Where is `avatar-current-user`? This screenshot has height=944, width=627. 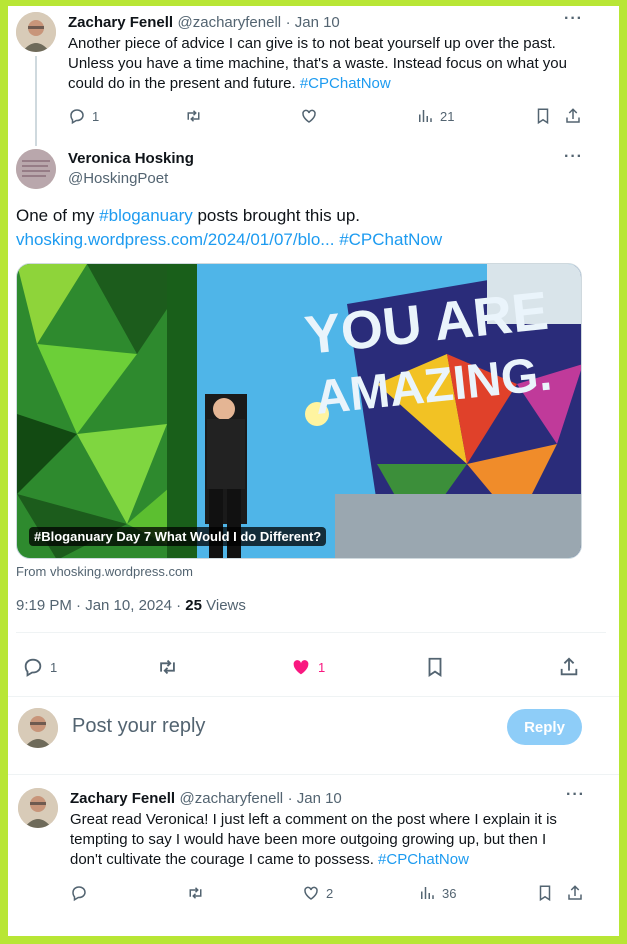
avatar-current-user is located at coordinates (38, 728).